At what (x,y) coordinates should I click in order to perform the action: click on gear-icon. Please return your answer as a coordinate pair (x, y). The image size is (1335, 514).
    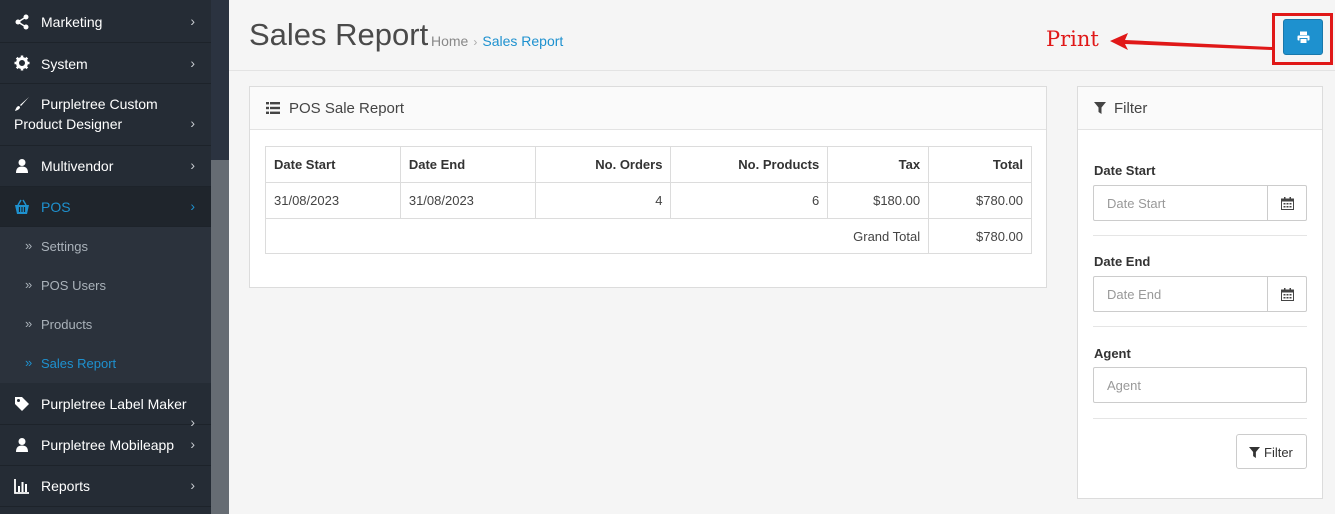
    Looking at the image, I should click on (22, 63).